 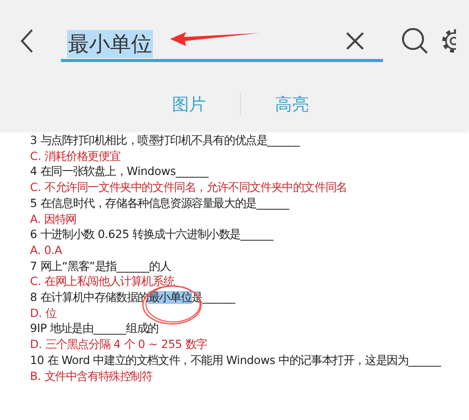 I want to click on search-icon, so click(x=415, y=41).